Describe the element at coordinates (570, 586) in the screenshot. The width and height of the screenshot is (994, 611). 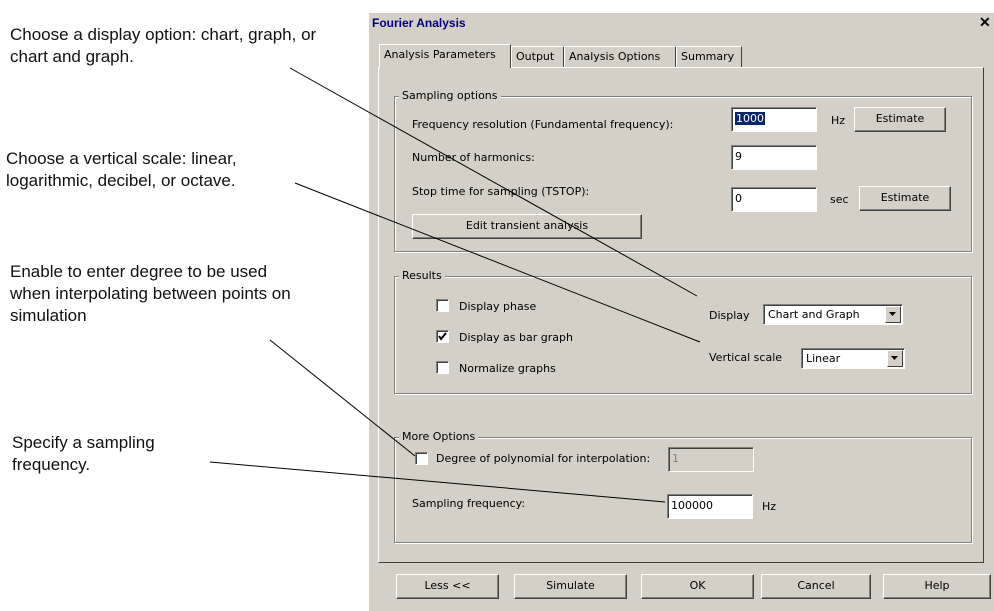
I see `simulate-button: Simulate` at that location.